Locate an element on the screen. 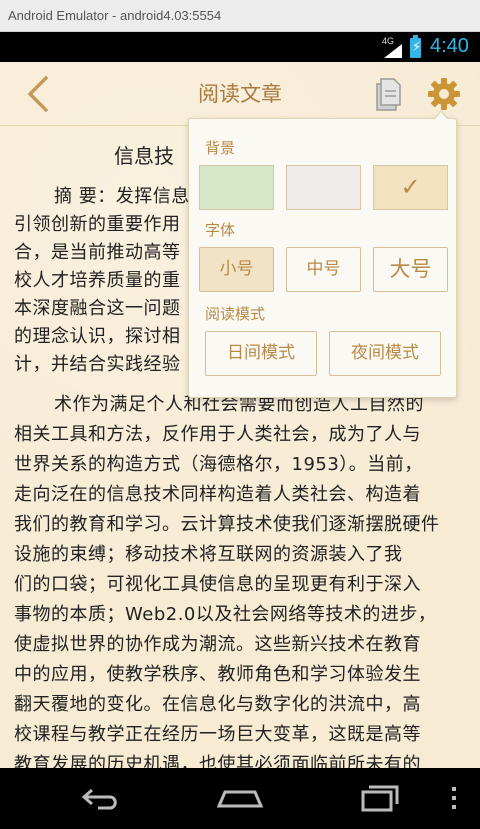  reading-mode-label: 阅读模式 is located at coordinates (235, 314).